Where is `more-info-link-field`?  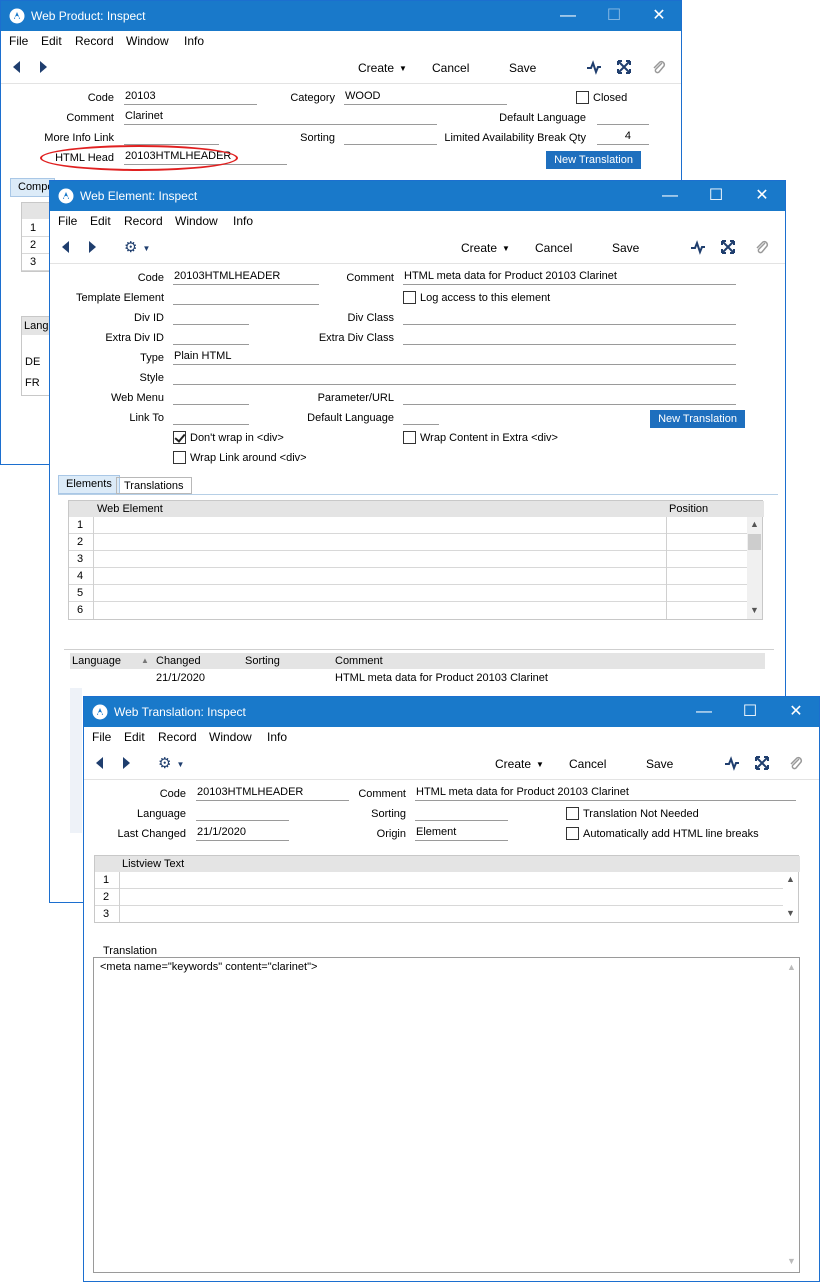
more-info-link-field is located at coordinates (171, 137).